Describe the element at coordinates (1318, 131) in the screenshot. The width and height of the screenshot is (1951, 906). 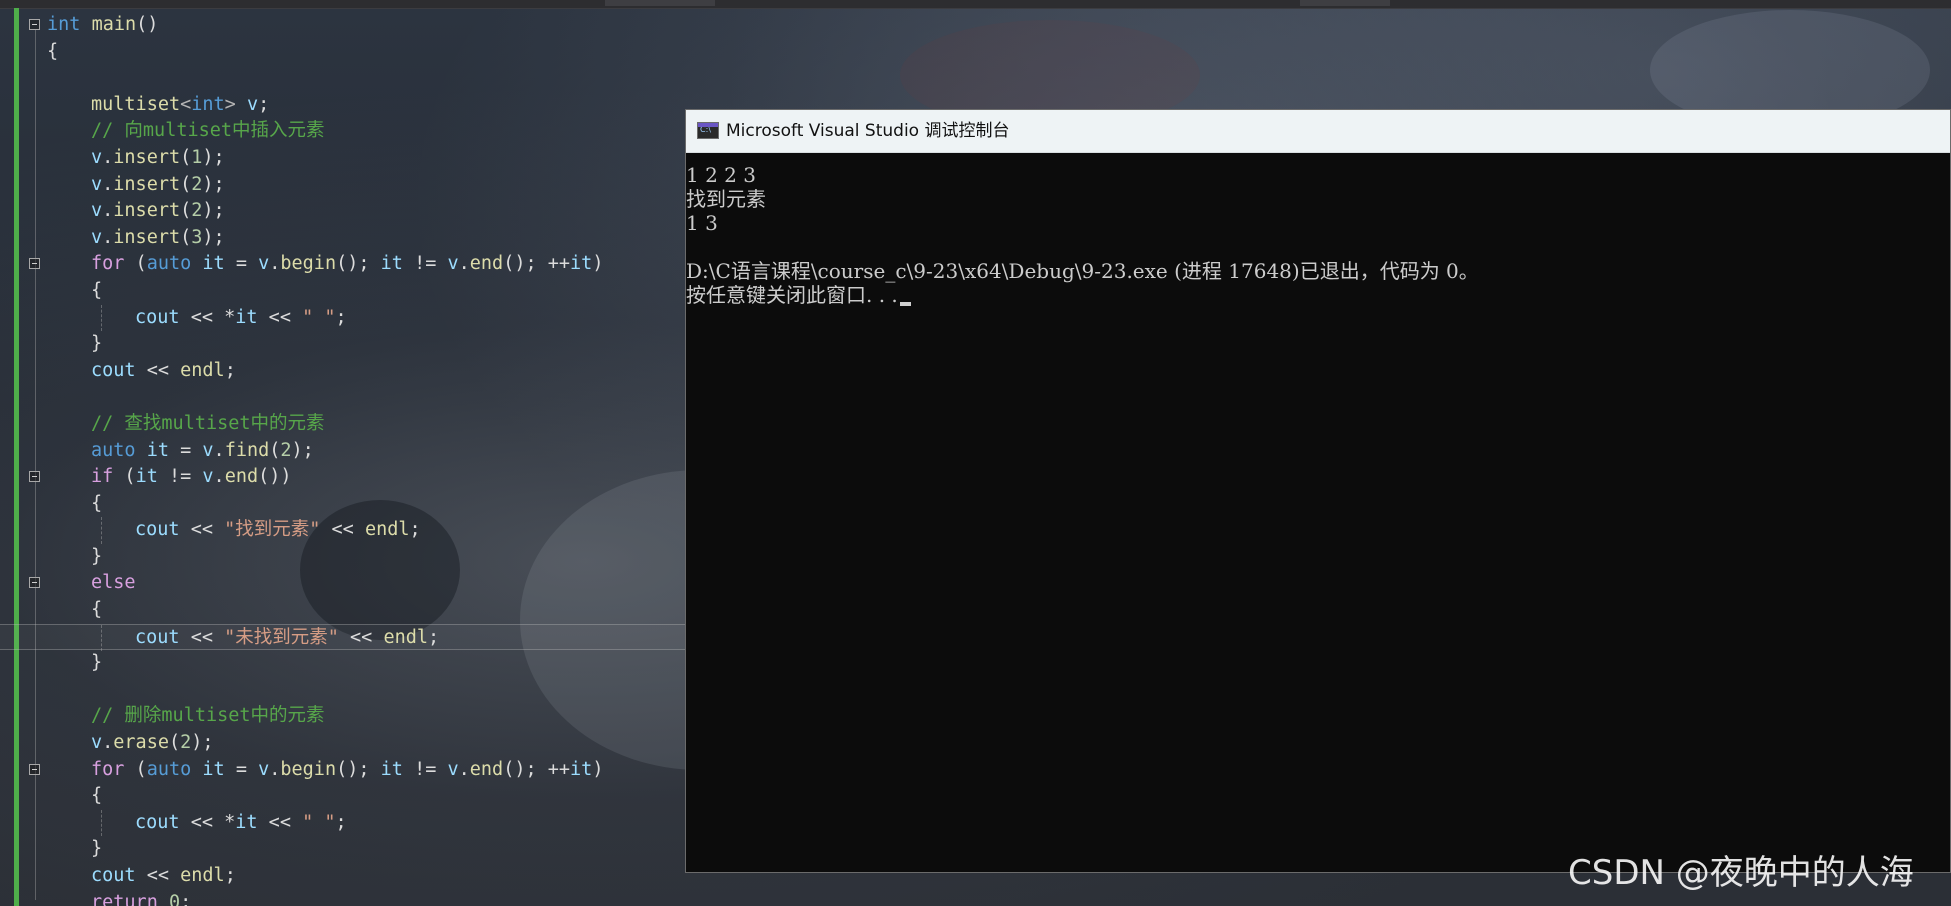
I see `console-titlebar: C:\ Microsoft Visual Studio 调试控制台` at that location.